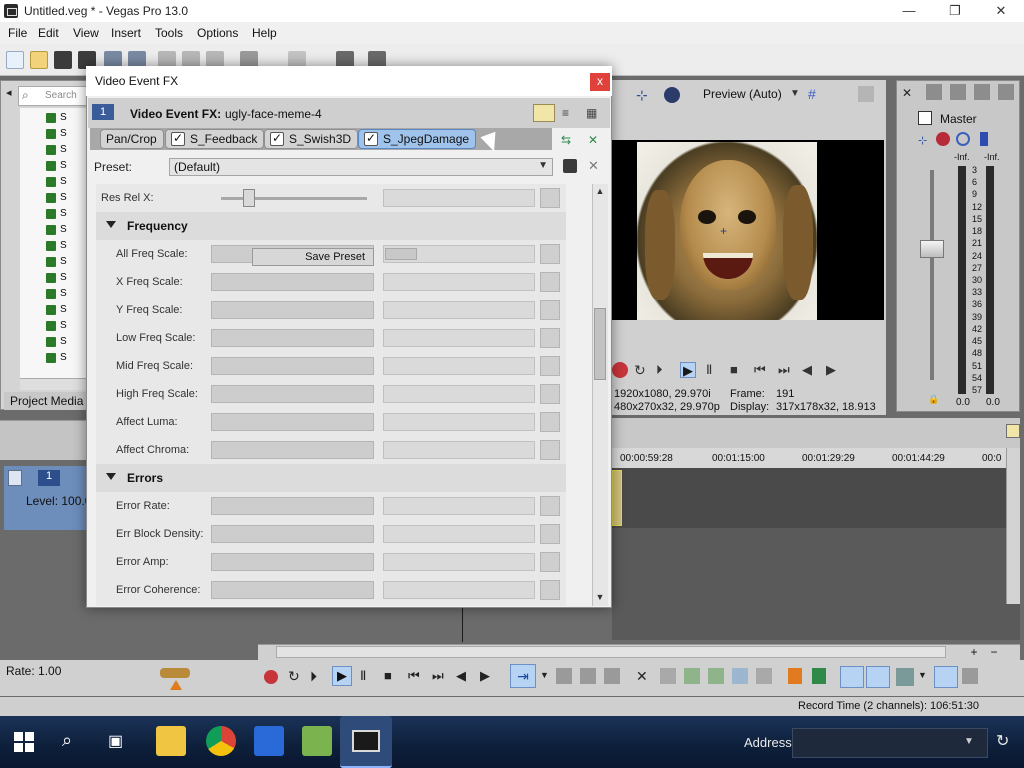 Image resolution: width=1024 pixels, height=768 pixels. I want to click on video-event-clip, so click(617, 498).